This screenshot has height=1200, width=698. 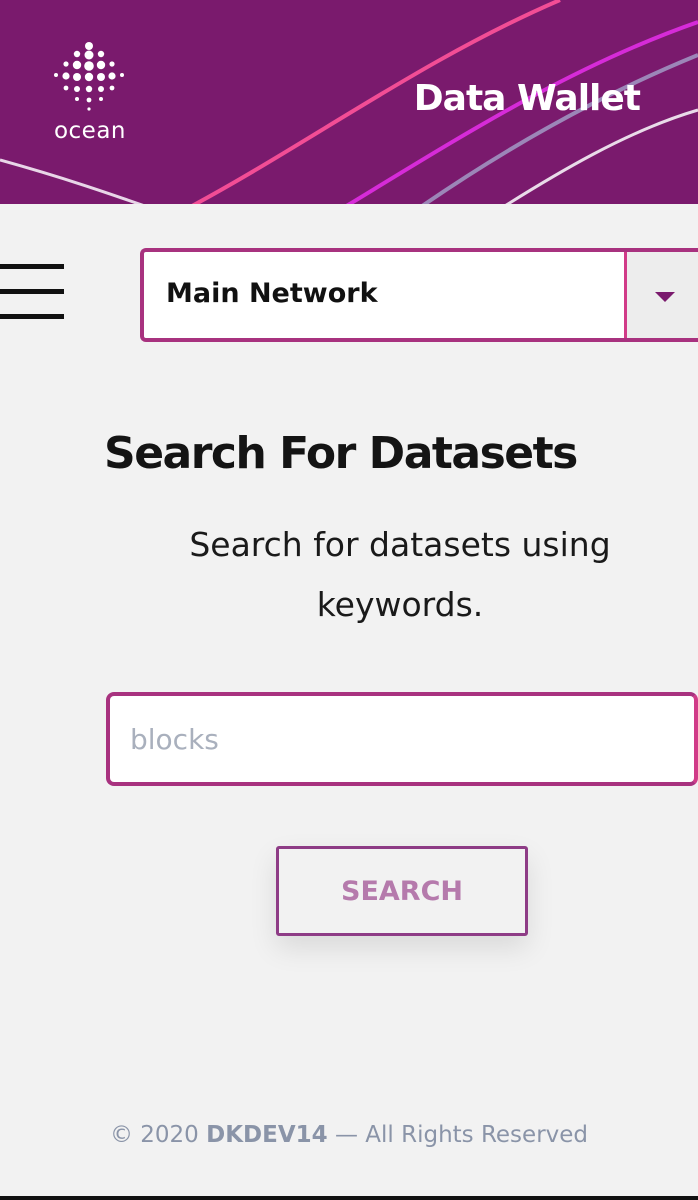 I want to click on hamburger-menu-icon, so click(x=33, y=293).